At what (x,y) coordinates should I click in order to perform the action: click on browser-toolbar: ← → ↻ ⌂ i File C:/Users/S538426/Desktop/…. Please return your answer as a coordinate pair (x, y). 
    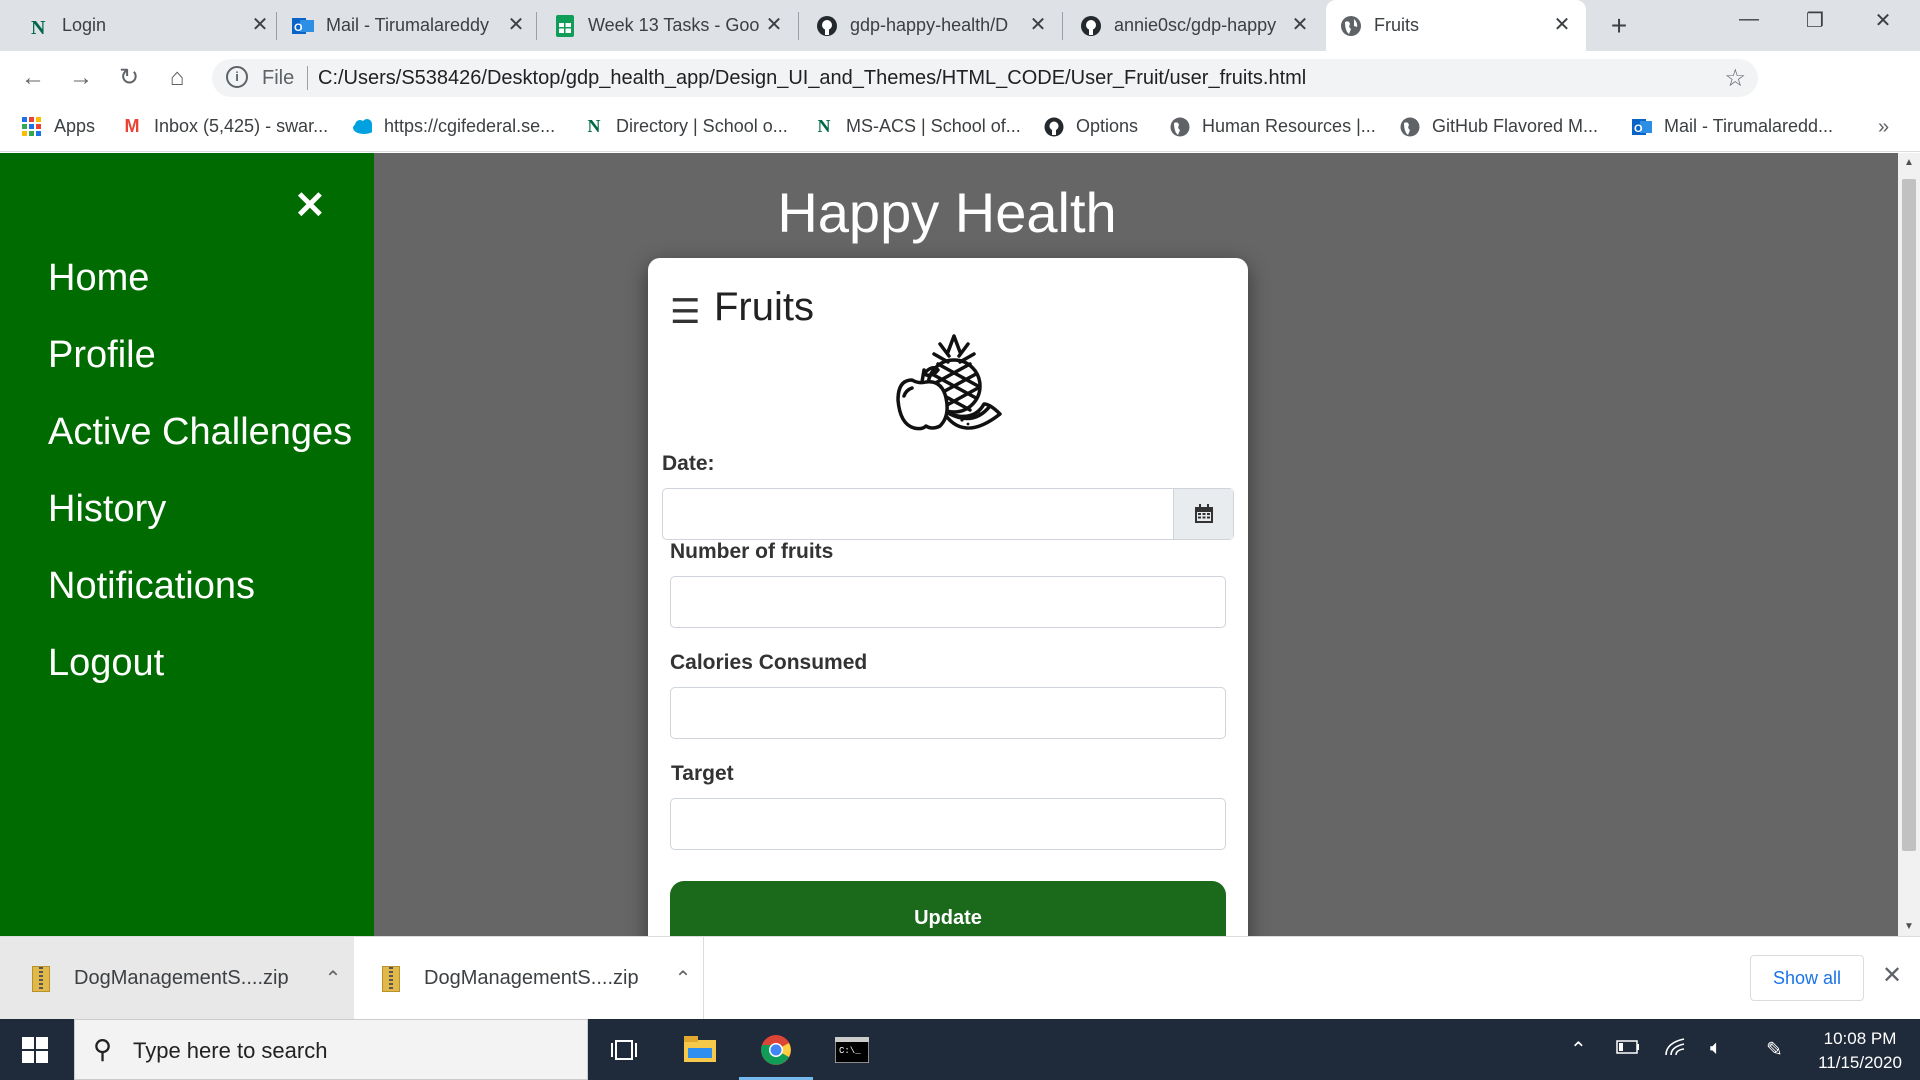
    Looking at the image, I should click on (960, 99).